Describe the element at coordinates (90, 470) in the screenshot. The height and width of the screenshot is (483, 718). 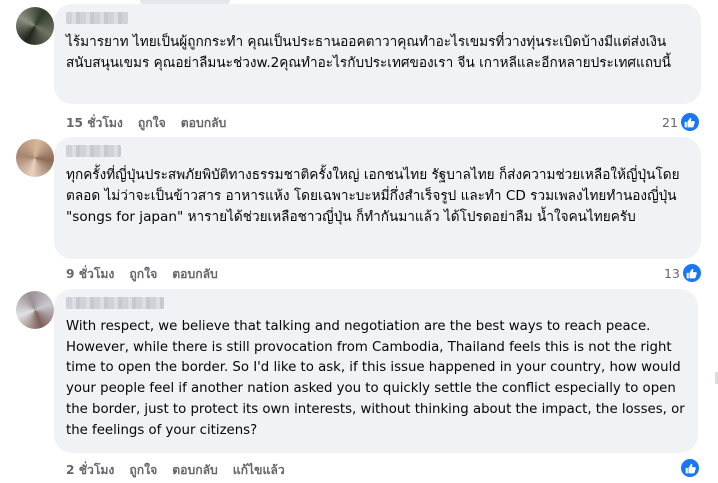
I see `timestamp: 2 ชั่วโมง` at that location.